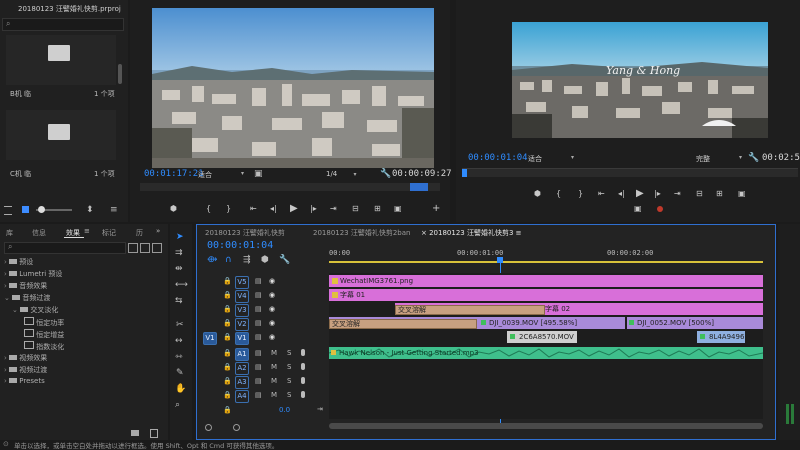 The image size is (800, 450). I want to click on overwrite-icon: ⊞, so click(377, 208).